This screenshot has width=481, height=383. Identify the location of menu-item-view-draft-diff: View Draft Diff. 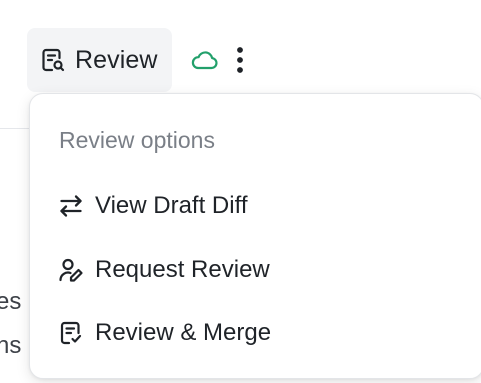
(255, 206).